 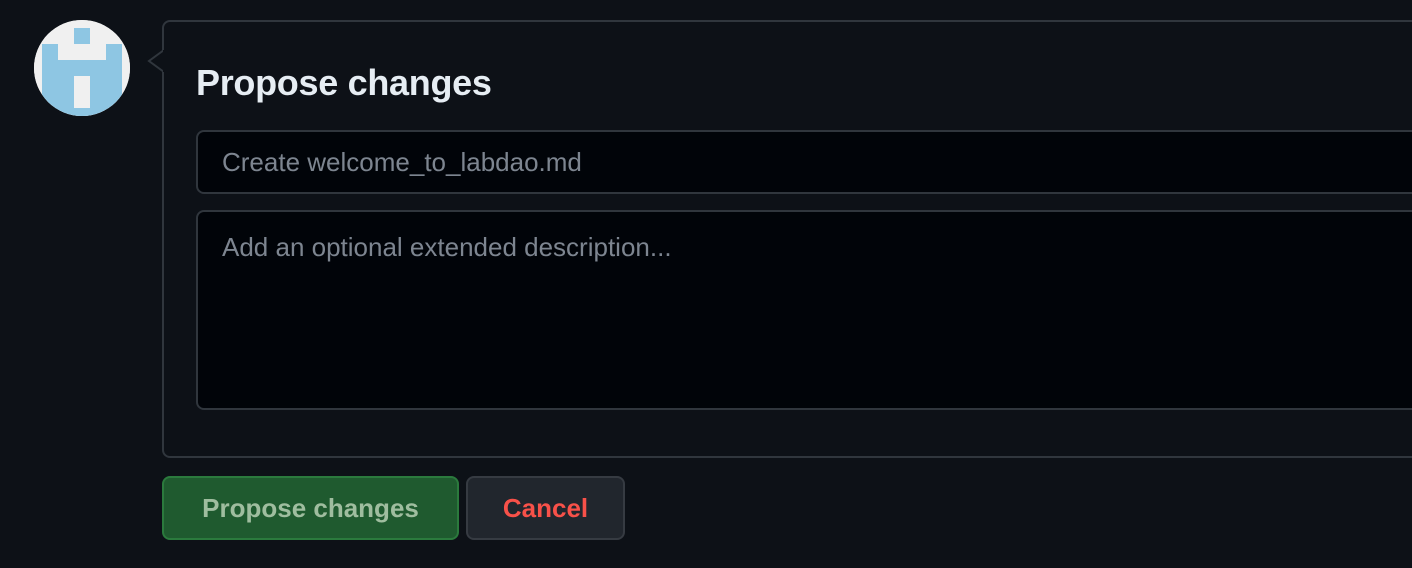 I want to click on cancel-button: Cancel, so click(x=545, y=508).